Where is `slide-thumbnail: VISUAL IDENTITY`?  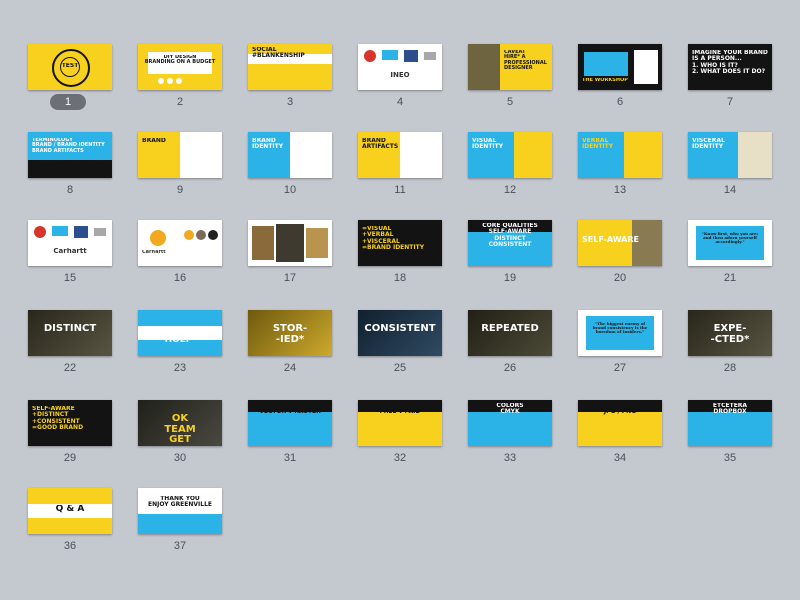 slide-thumbnail: VISUAL IDENTITY is located at coordinates (510, 155).